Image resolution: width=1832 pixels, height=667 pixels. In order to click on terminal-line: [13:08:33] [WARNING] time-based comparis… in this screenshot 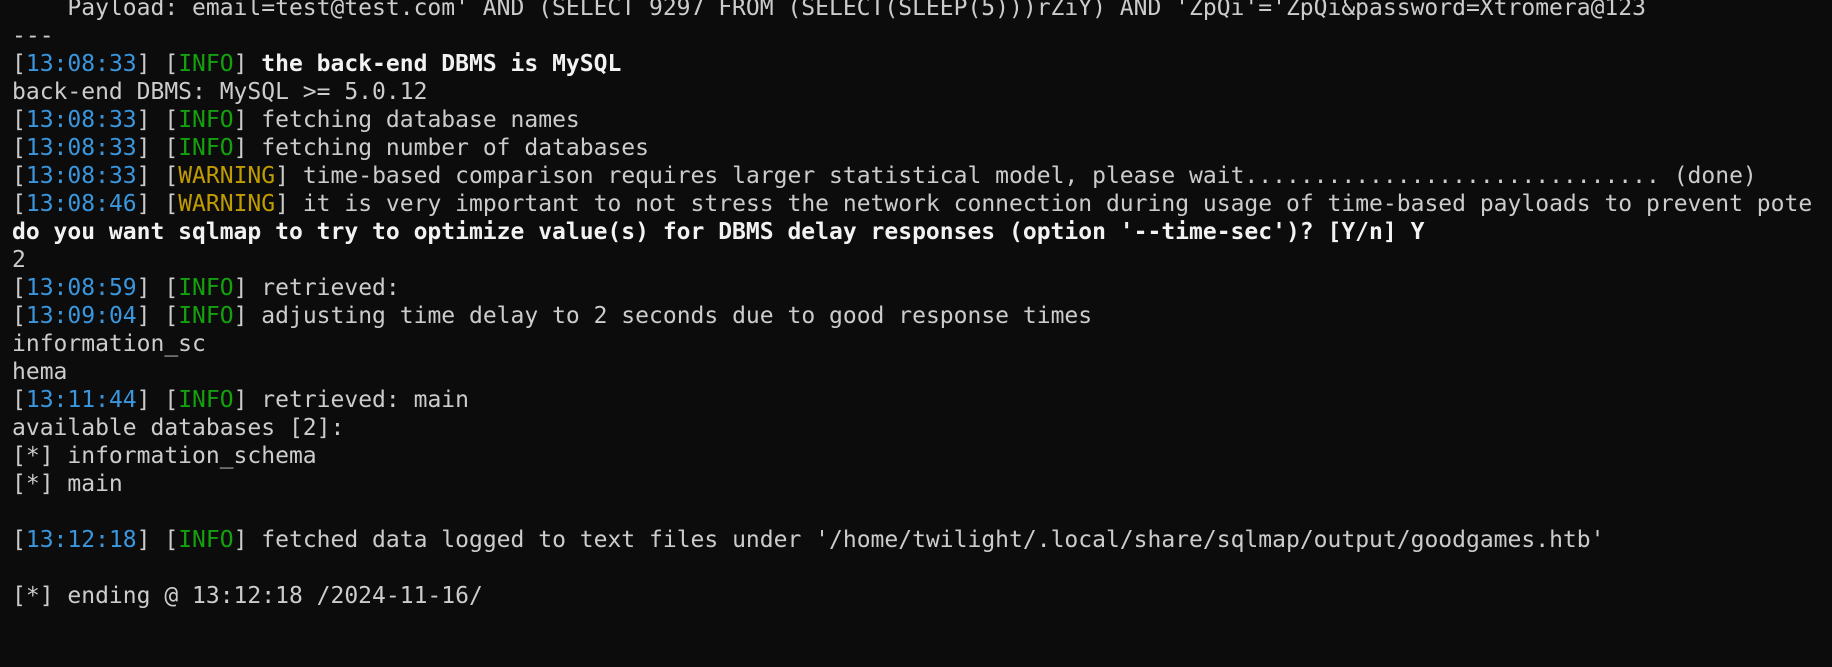, I will do `click(912, 176)`.